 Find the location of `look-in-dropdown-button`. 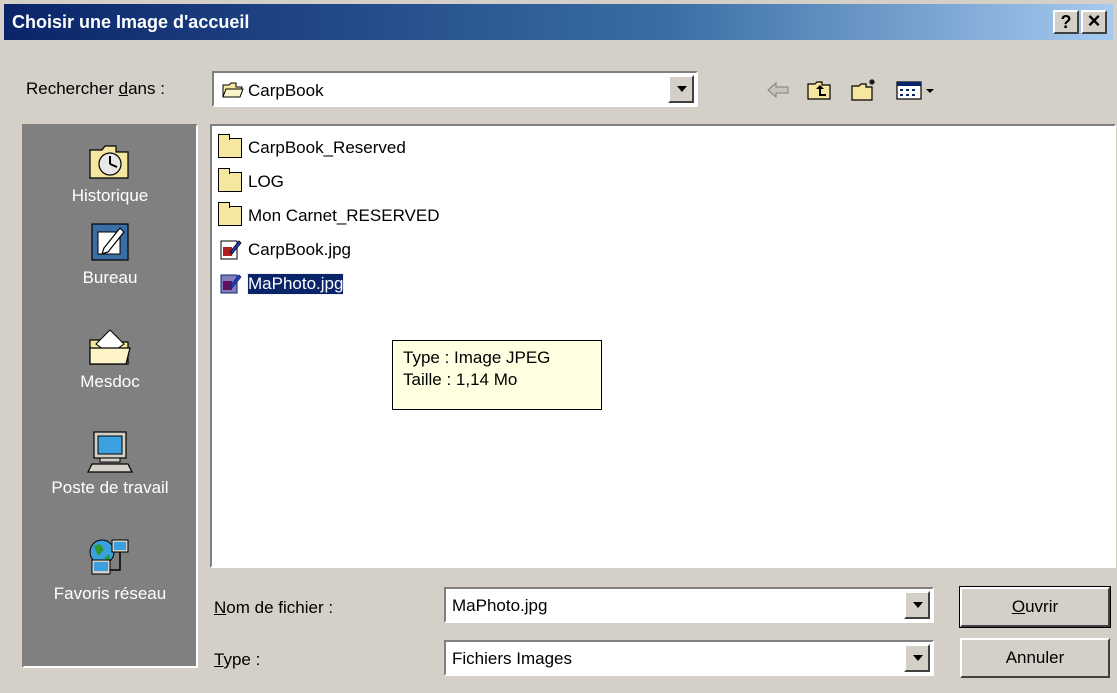

look-in-dropdown-button is located at coordinates (681, 89).